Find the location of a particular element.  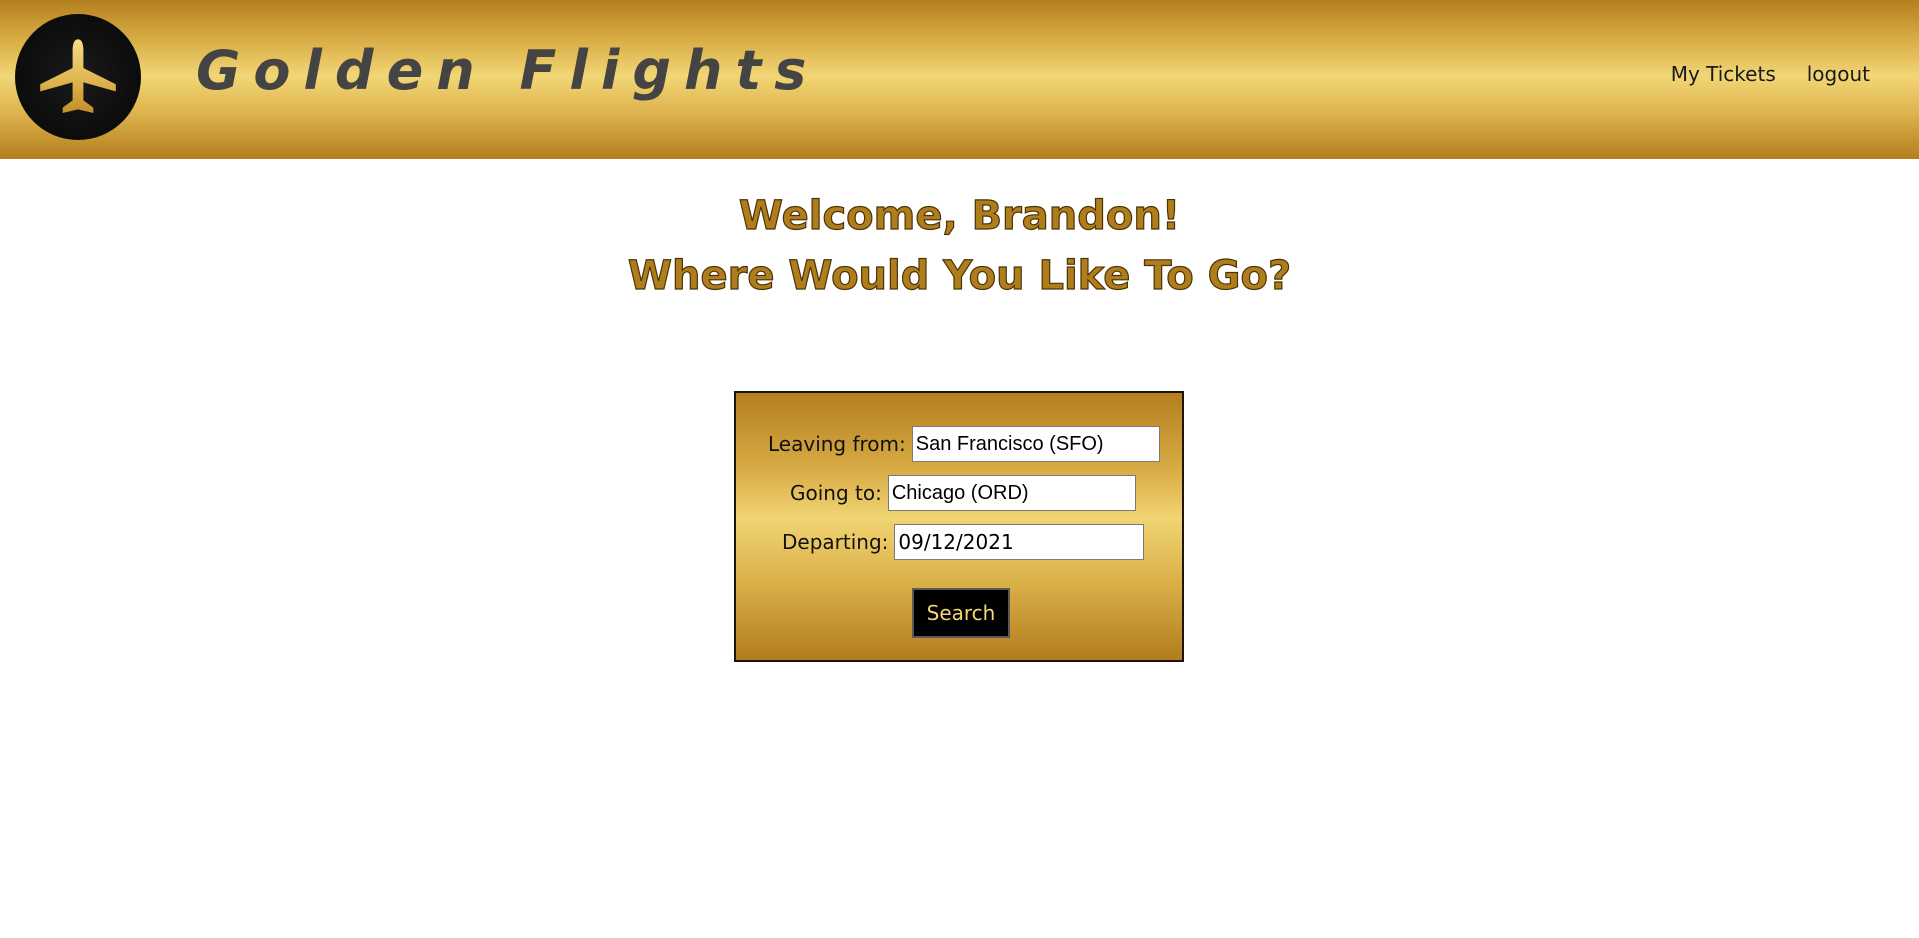

my-tickets-link: My Tickets is located at coordinates (1723, 74).